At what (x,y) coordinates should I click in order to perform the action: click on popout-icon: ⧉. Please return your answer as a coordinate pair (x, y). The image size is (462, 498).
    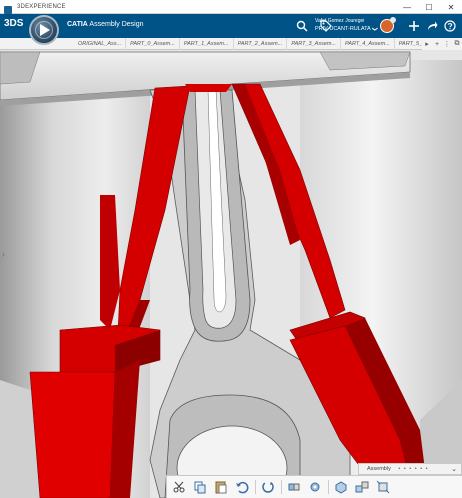
    Looking at the image, I should click on (457, 44).